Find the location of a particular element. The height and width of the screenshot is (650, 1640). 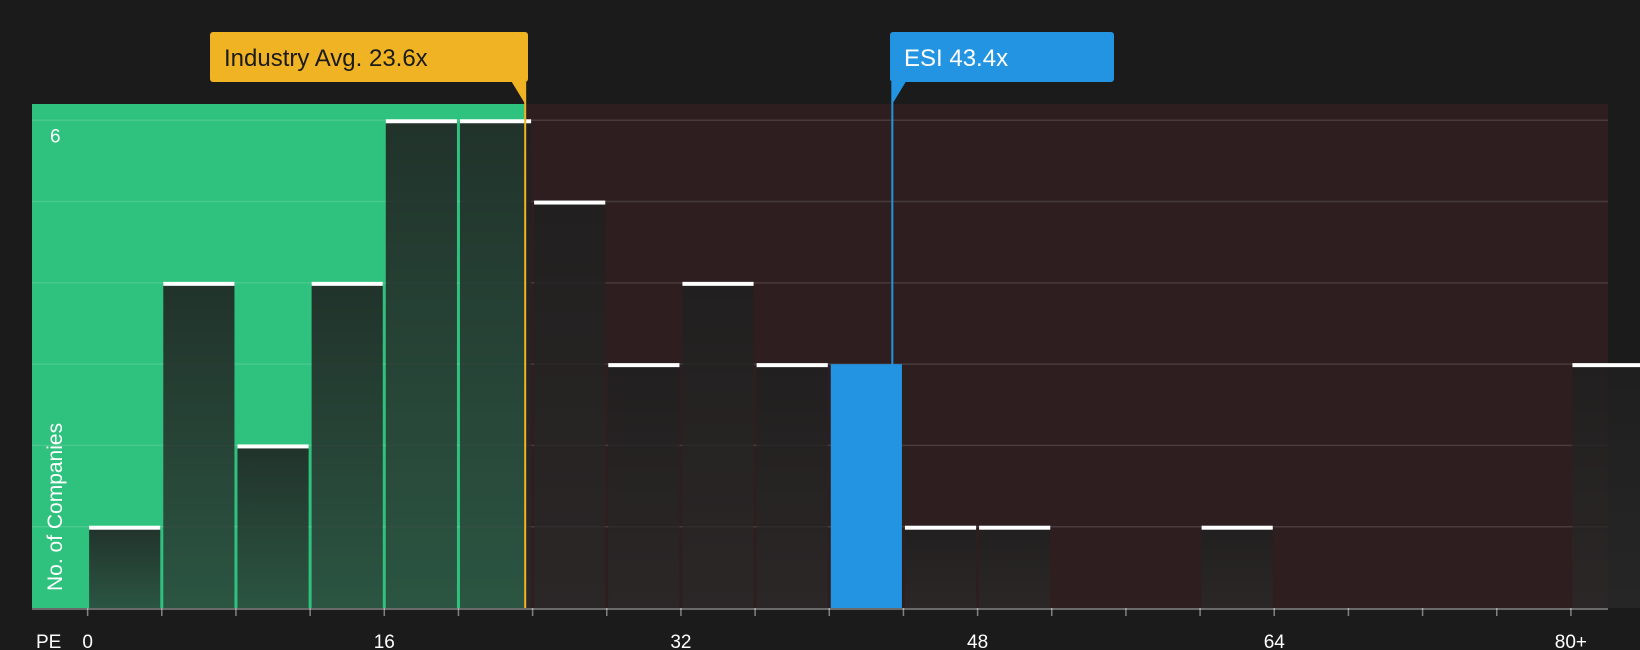

x-tick-label: 64 is located at coordinates (1275, 641).